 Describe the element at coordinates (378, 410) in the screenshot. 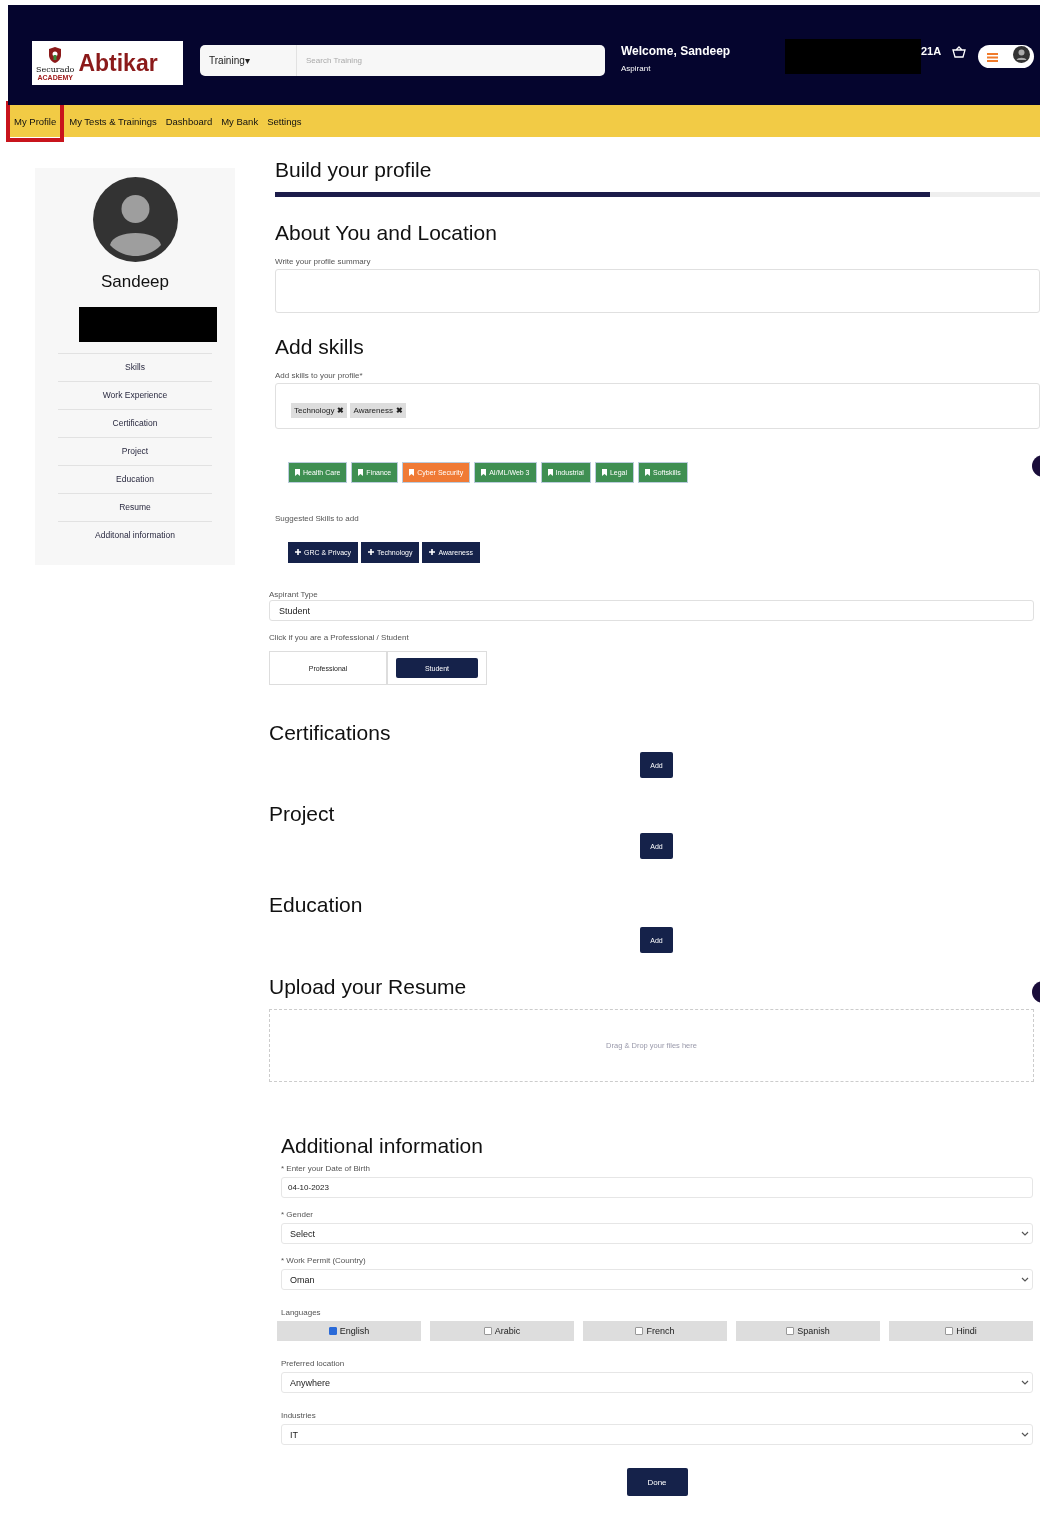

I see `skill-tag: Awareness ✖` at that location.